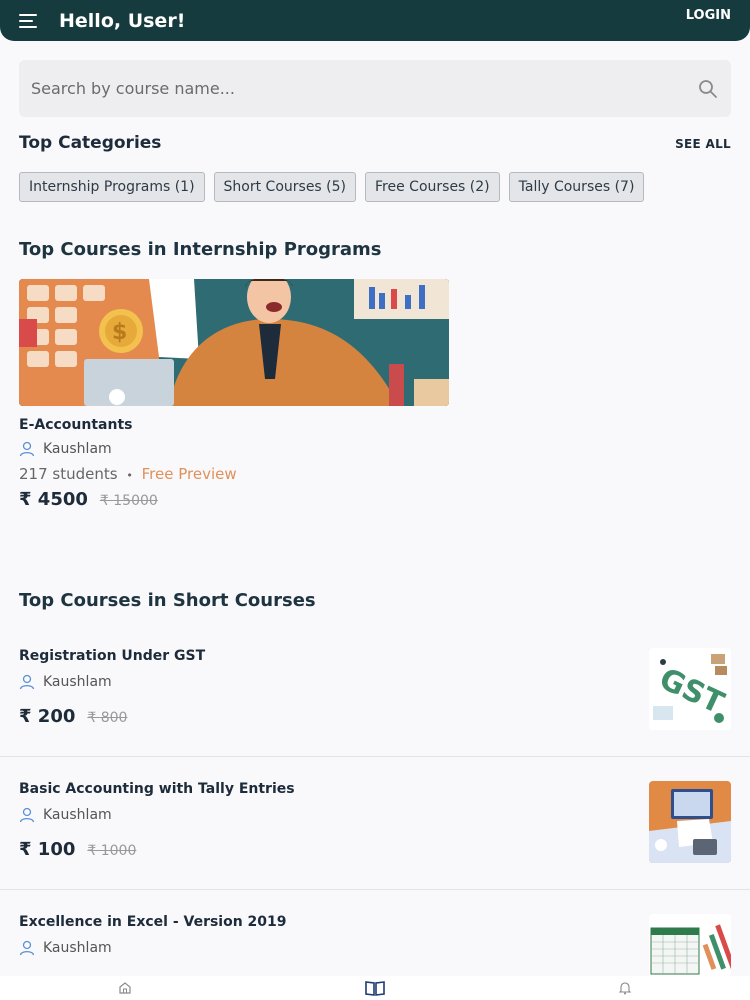 The height and width of the screenshot is (1000, 750). What do you see at coordinates (234, 425) in the screenshot?
I see `course-title: E-Accountants` at bounding box center [234, 425].